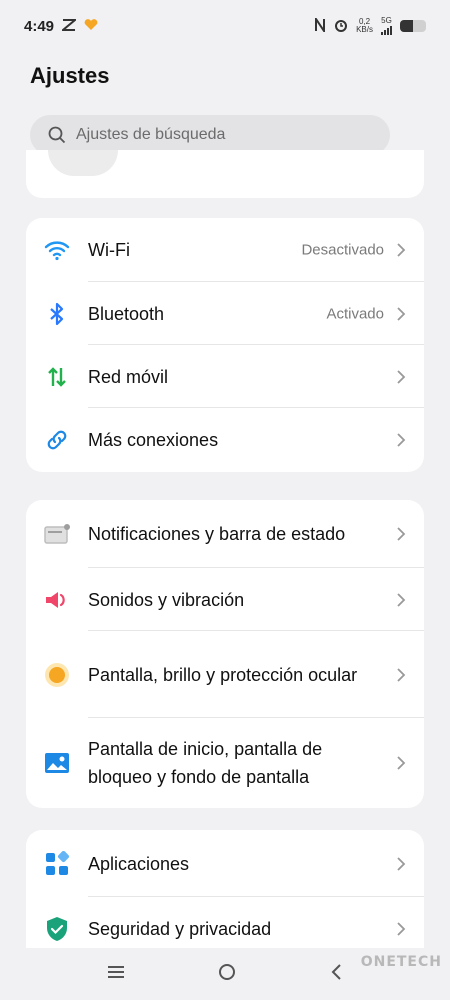  What do you see at coordinates (57, 250) in the screenshot?
I see `wifi-icon` at bounding box center [57, 250].